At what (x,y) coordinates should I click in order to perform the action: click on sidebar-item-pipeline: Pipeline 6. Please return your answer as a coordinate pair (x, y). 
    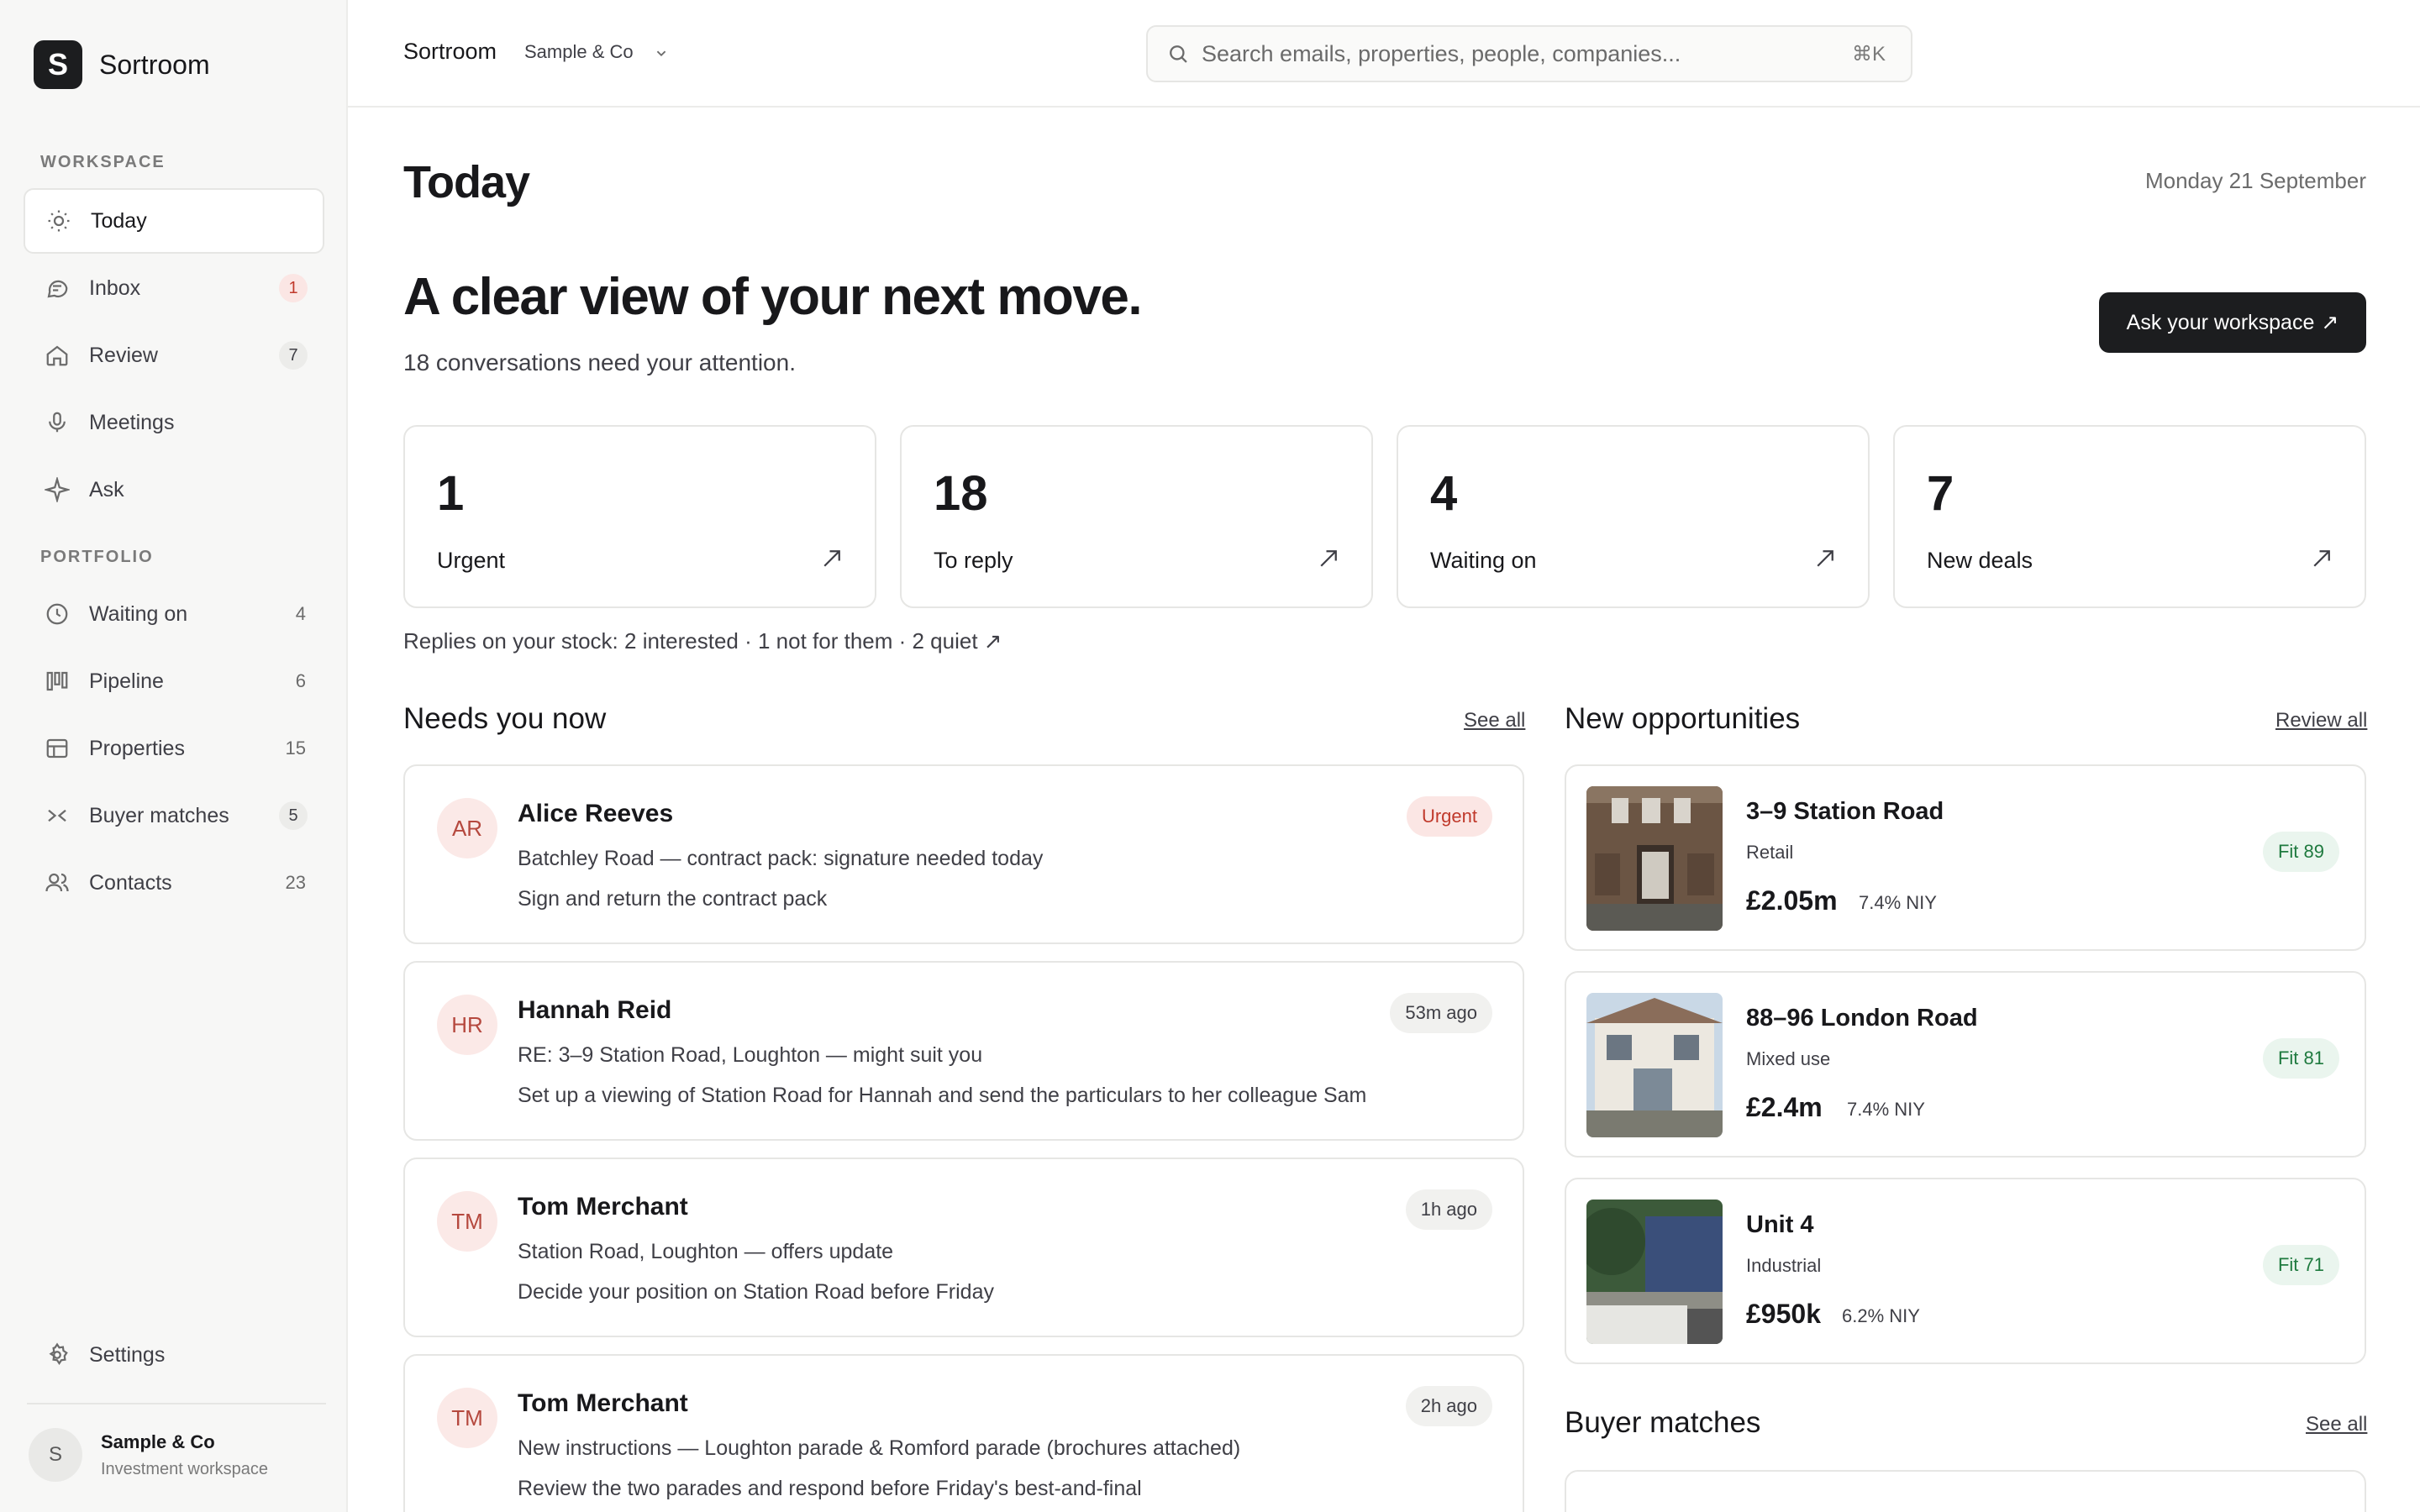
    Looking at the image, I should click on (174, 681).